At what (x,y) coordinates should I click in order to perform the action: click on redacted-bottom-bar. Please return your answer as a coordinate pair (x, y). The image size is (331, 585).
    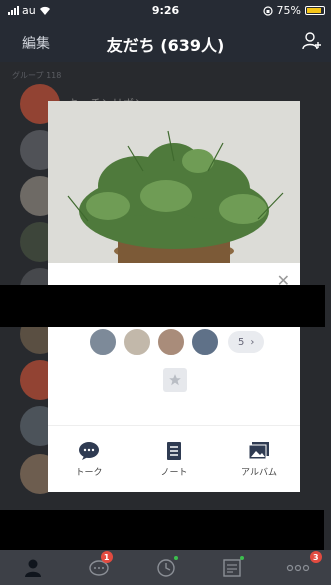
    Looking at the image, I should click on (162, 530).